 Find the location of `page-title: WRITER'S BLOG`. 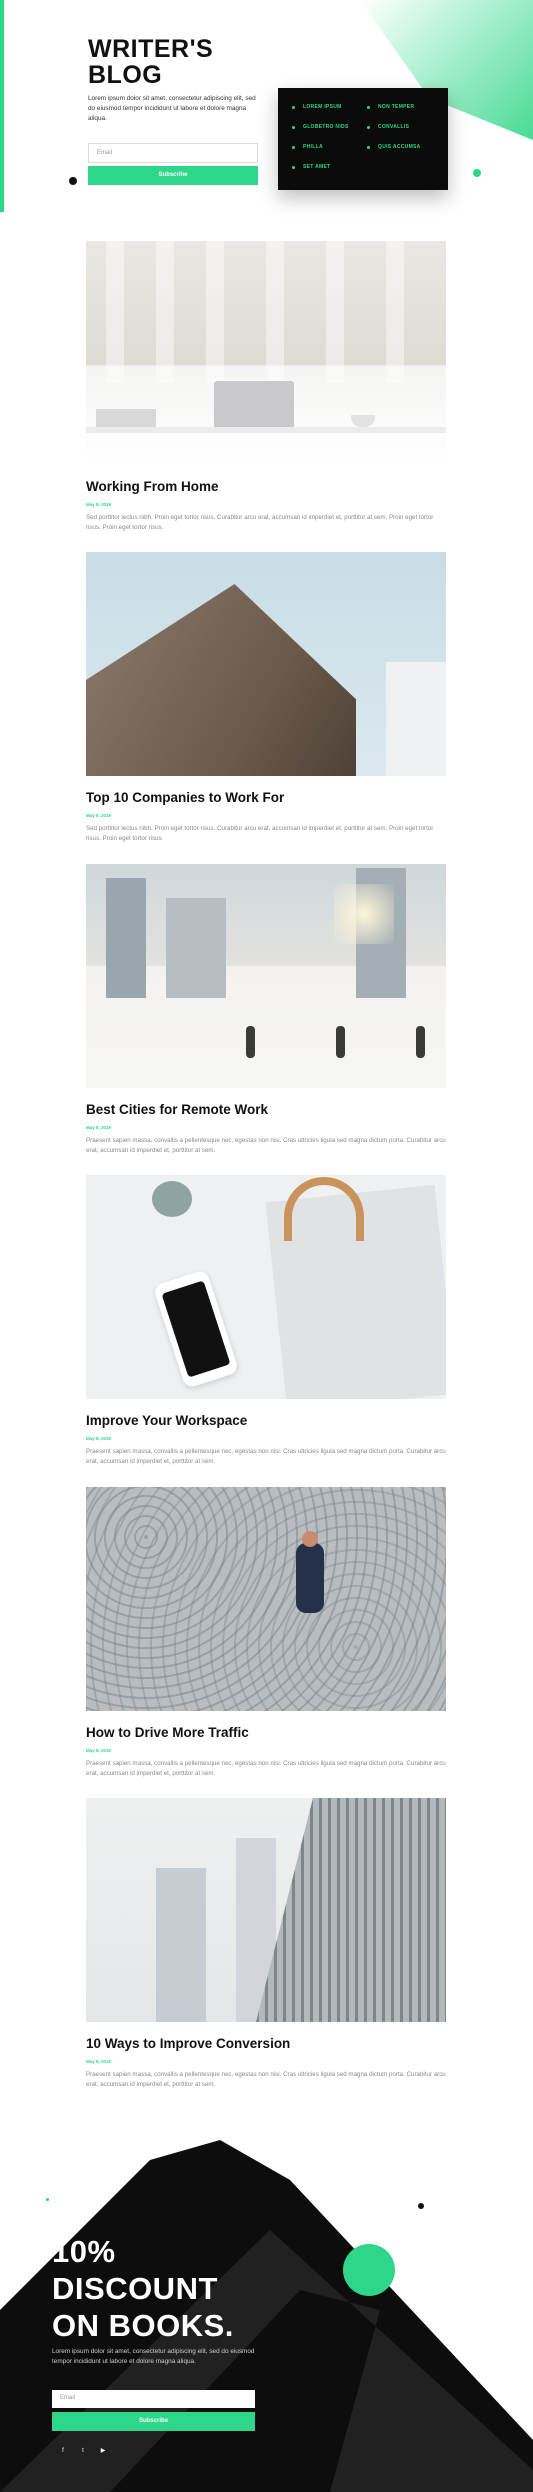

page-title: WRITER'S BLOG is located at coordinates (188, 62).